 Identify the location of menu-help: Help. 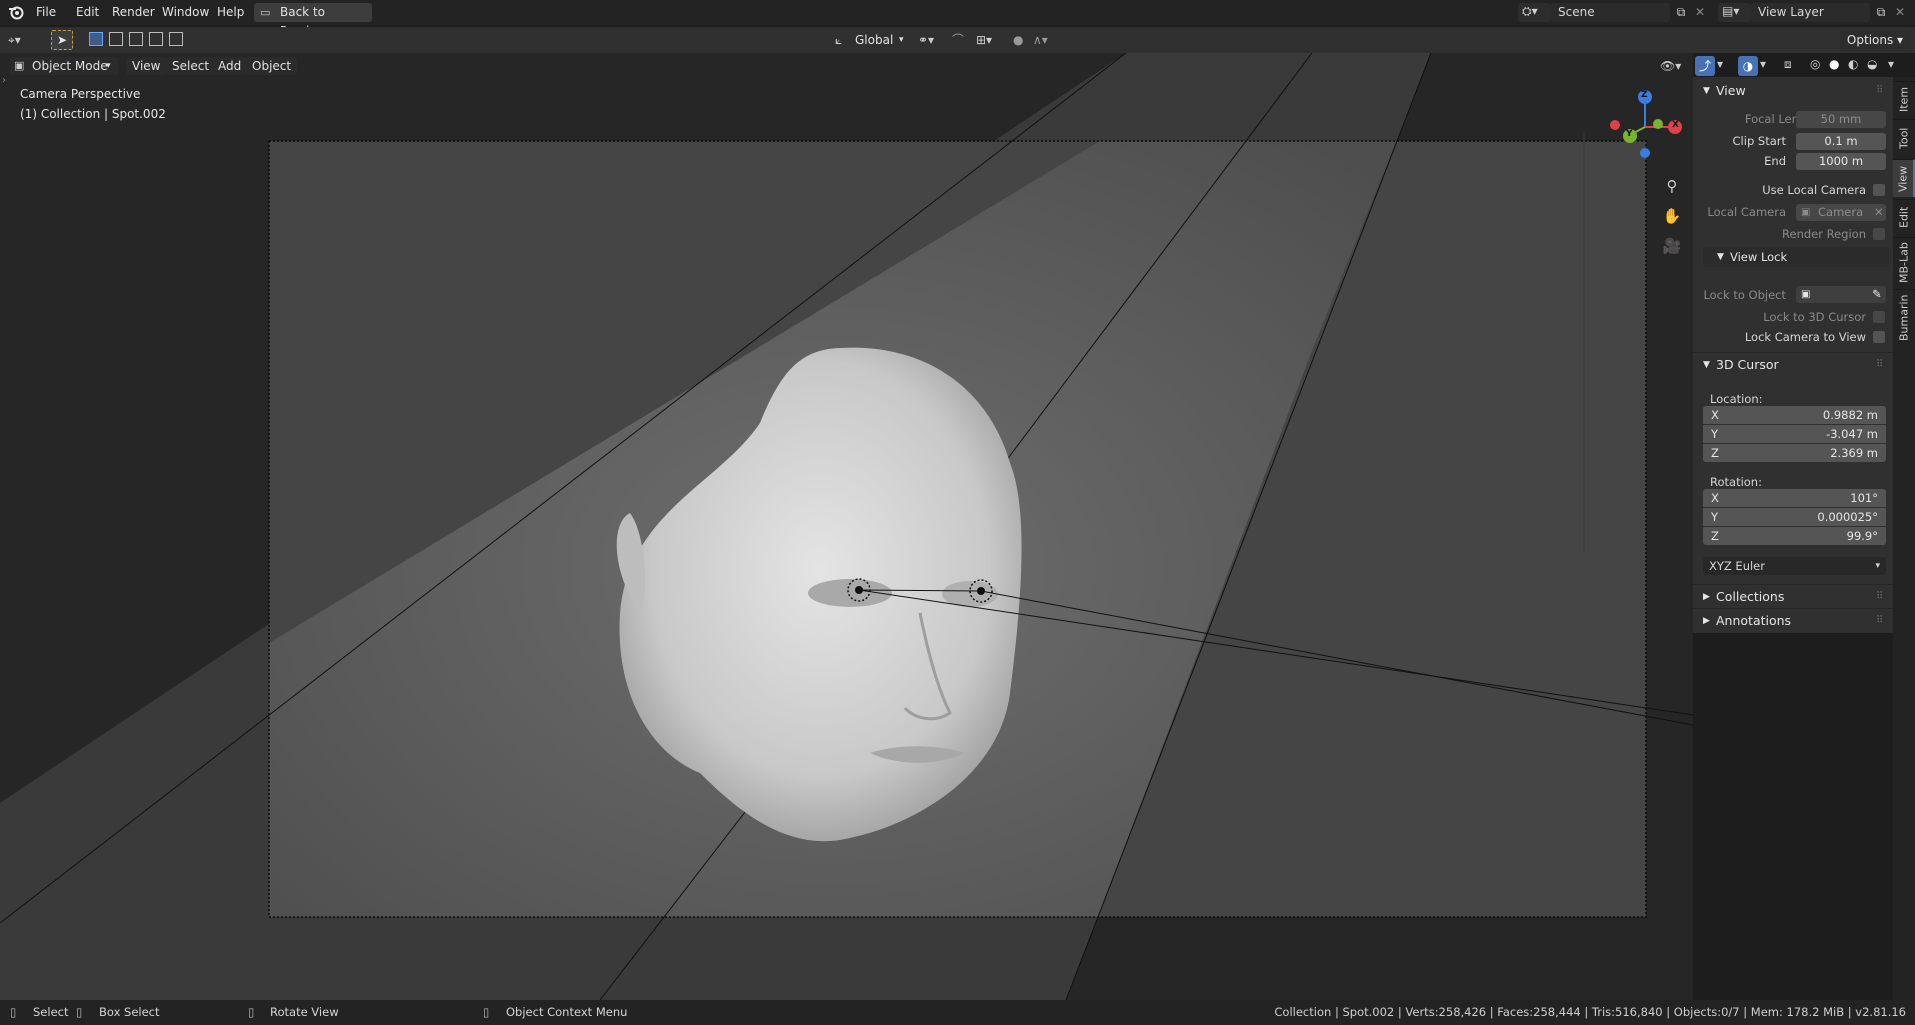
(230, 12).